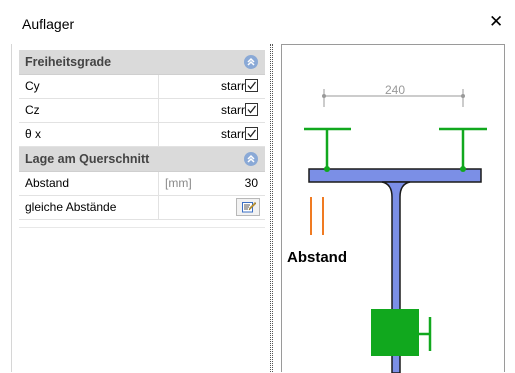 This screenshot has height=373, width=515. I want to click on row-cz: Cz starr, so click(142, 111).